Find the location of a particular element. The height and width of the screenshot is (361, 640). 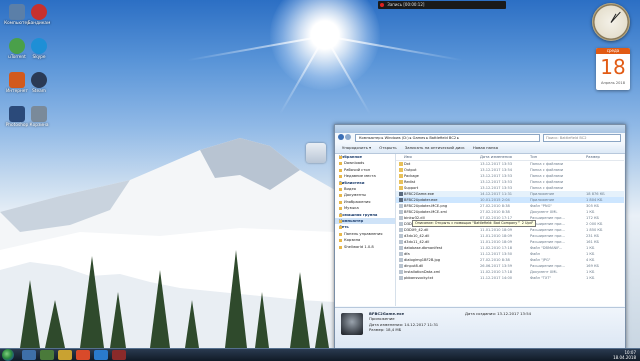

column-name: Имя is located at coordinates (408, 157).